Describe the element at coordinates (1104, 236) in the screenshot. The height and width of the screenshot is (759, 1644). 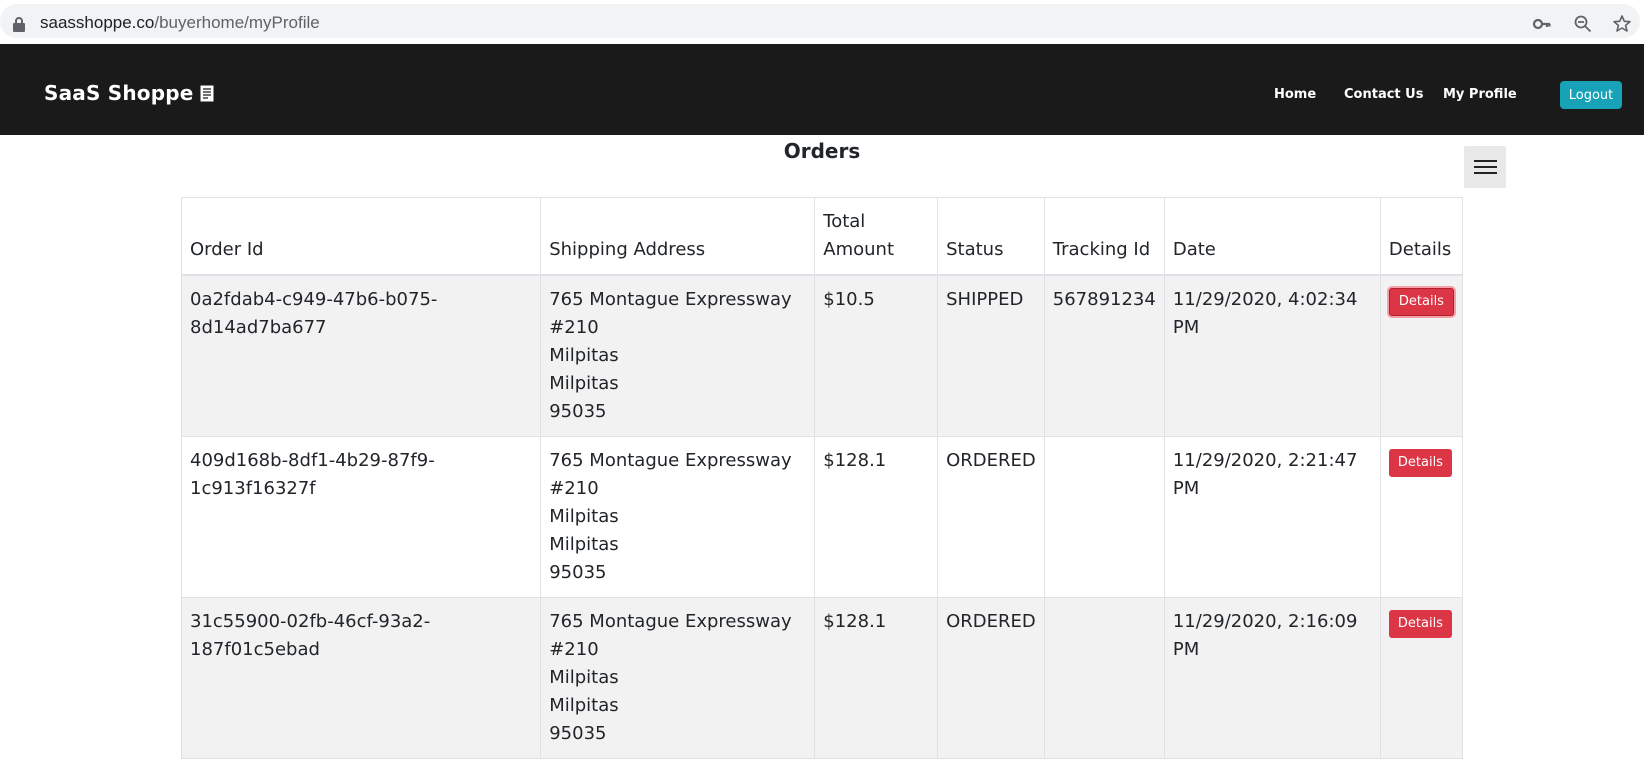
I see `column-header-tracking-id: Tracking Id` at that location.